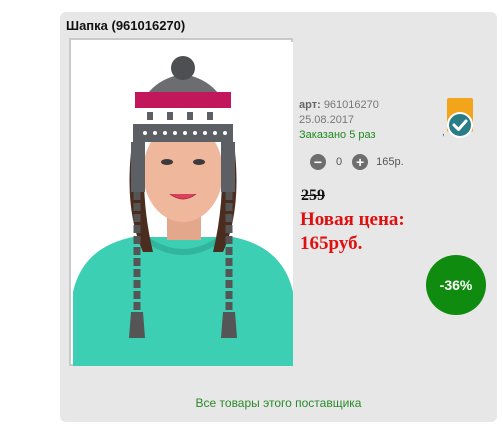 Image resolution: width=503 pixels, height=429 pixels. I want to click on product-meta: арт: 961016270 25.08.2017 Заказано 5 раз, so click(339, 120).